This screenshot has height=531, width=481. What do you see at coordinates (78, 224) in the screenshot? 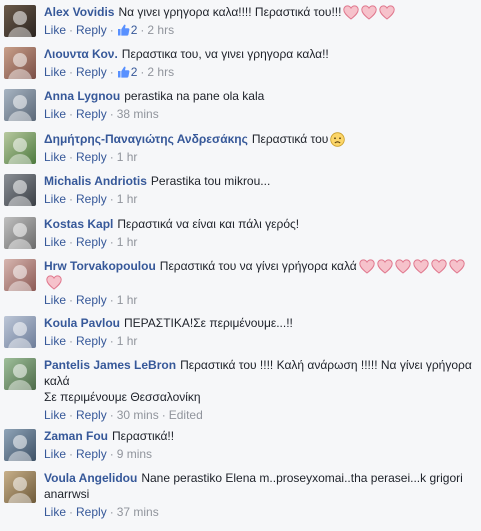
I see `commenter-name: Kostas Kapl` at bounding box center [78, 224].